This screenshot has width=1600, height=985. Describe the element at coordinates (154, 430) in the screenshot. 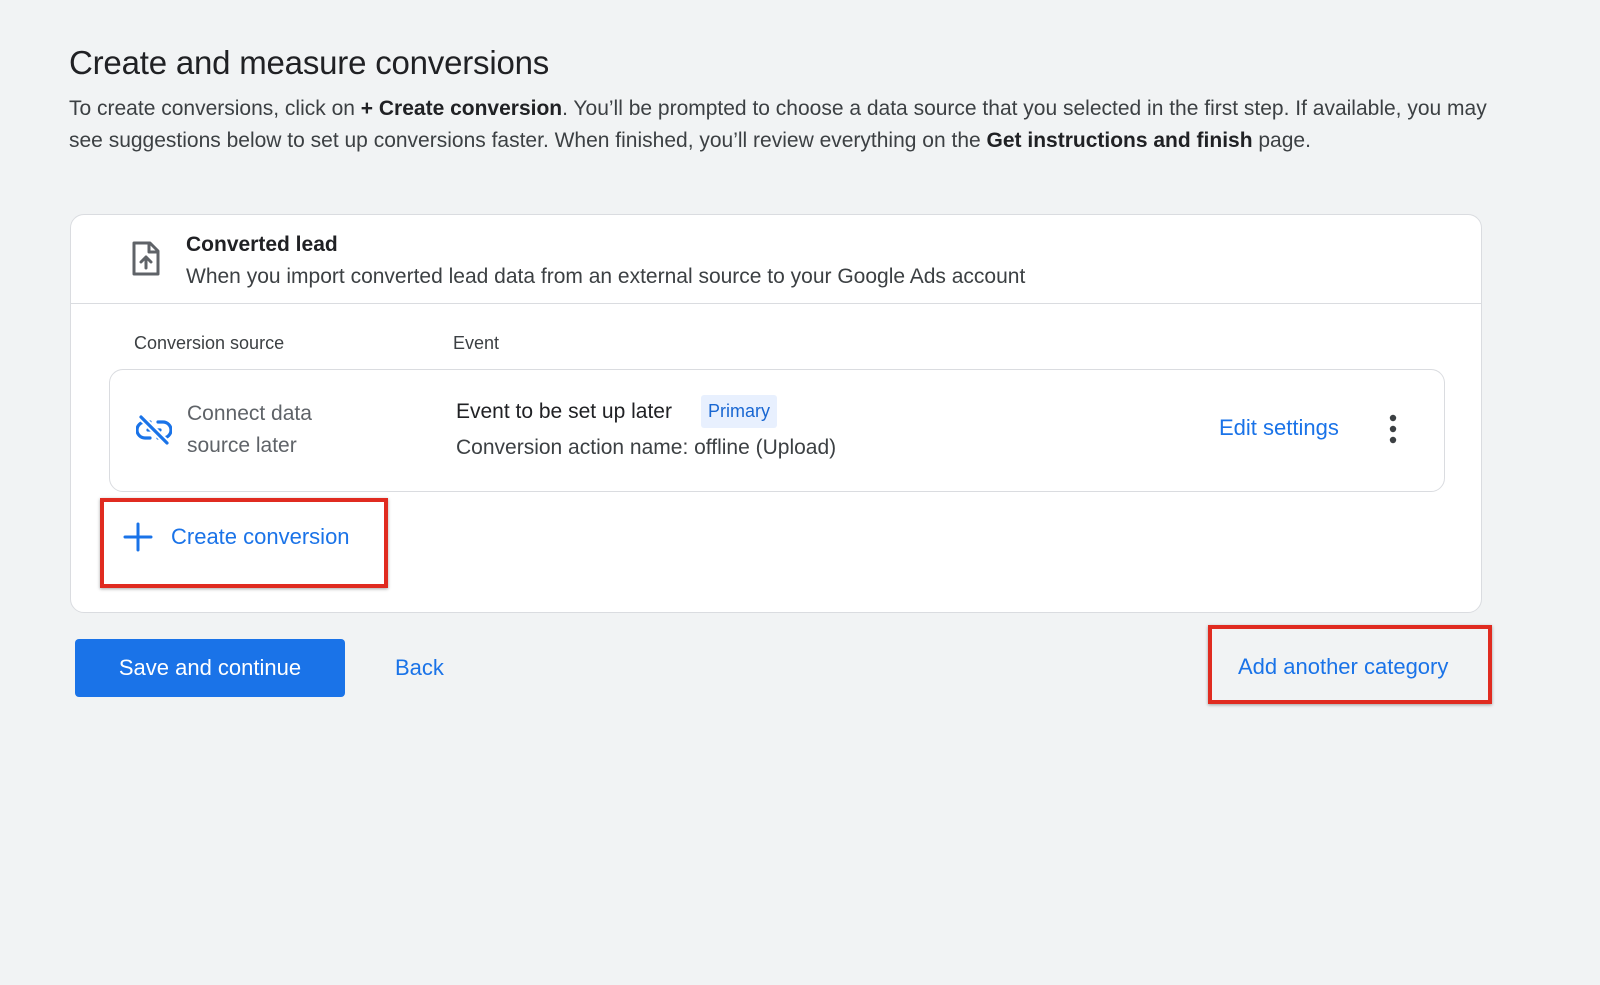

I see `link-off-icon` at that location.